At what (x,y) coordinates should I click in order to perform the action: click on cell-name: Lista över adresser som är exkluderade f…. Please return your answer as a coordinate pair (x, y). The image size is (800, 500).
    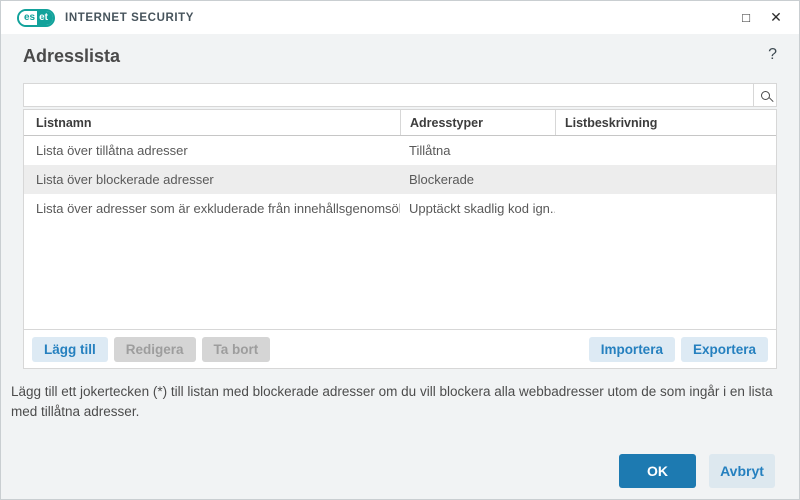
    Looking at the image, I should click on (218, 208).